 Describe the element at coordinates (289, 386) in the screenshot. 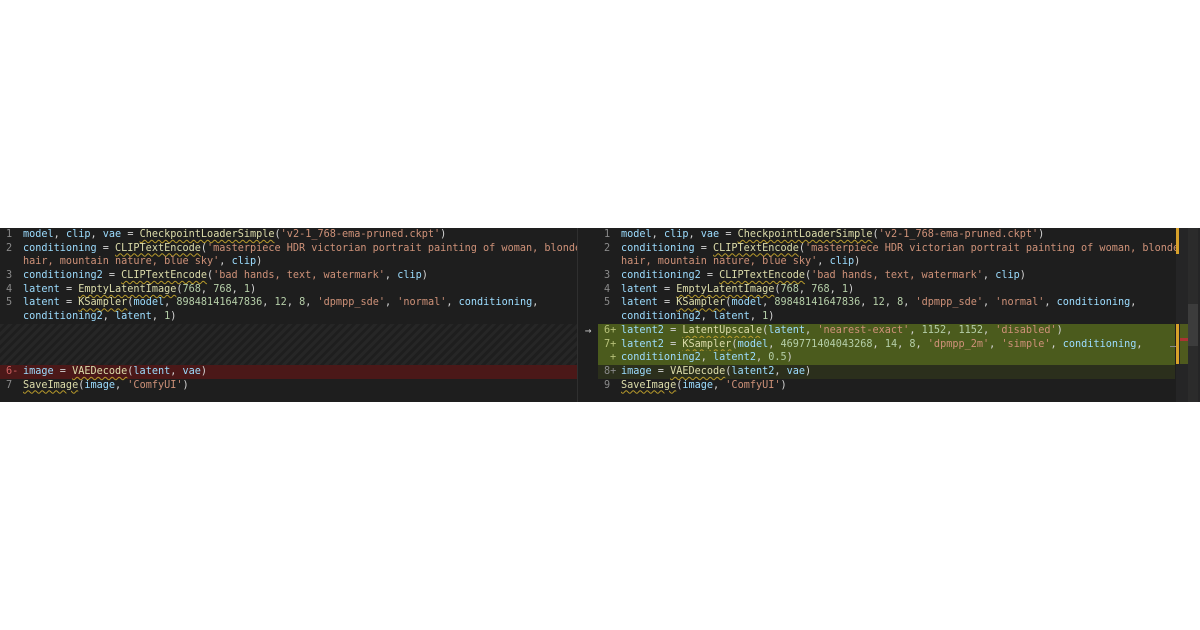

I see `code-line: 7 SaveImage(image, 'ComfyUI')` at that location.